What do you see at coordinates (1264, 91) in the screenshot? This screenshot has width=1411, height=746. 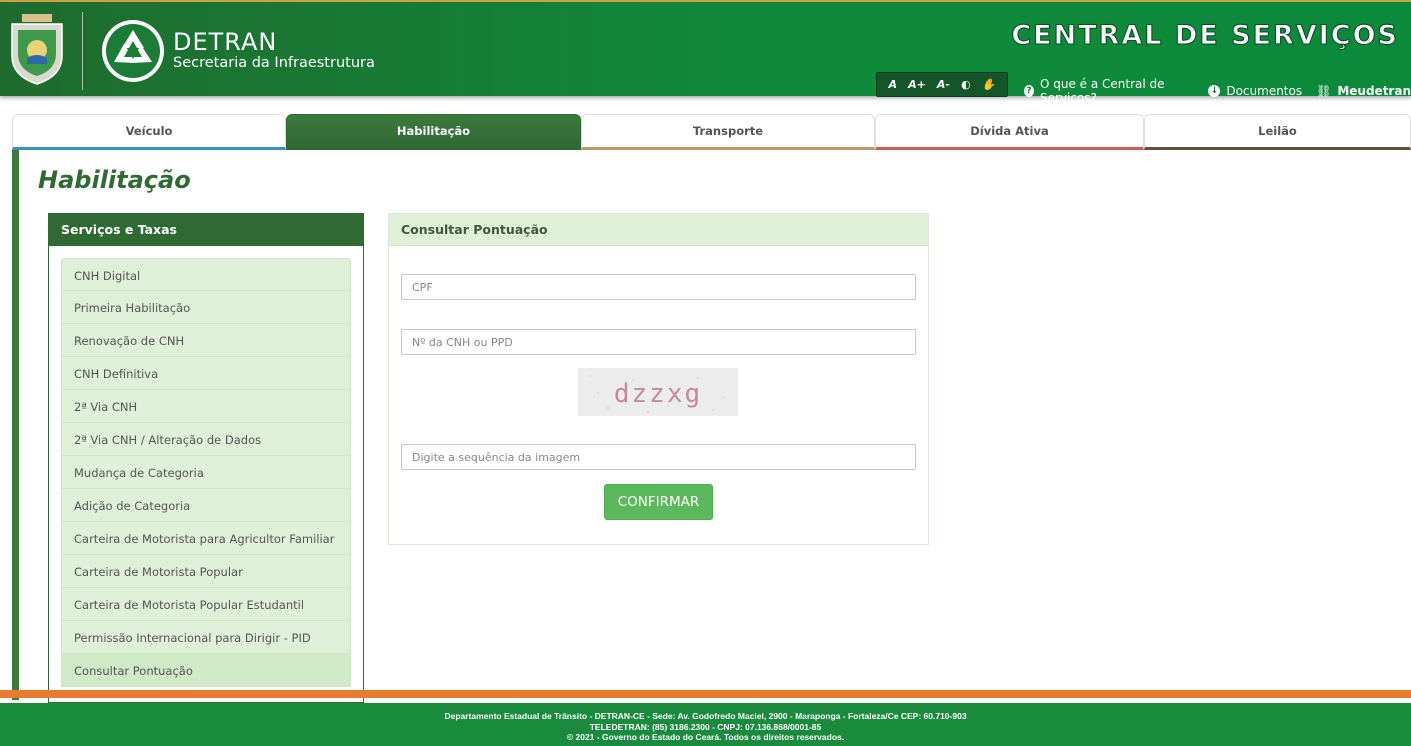 I see `documents-link-label: Documentos` at bounding box center [1264, 91].